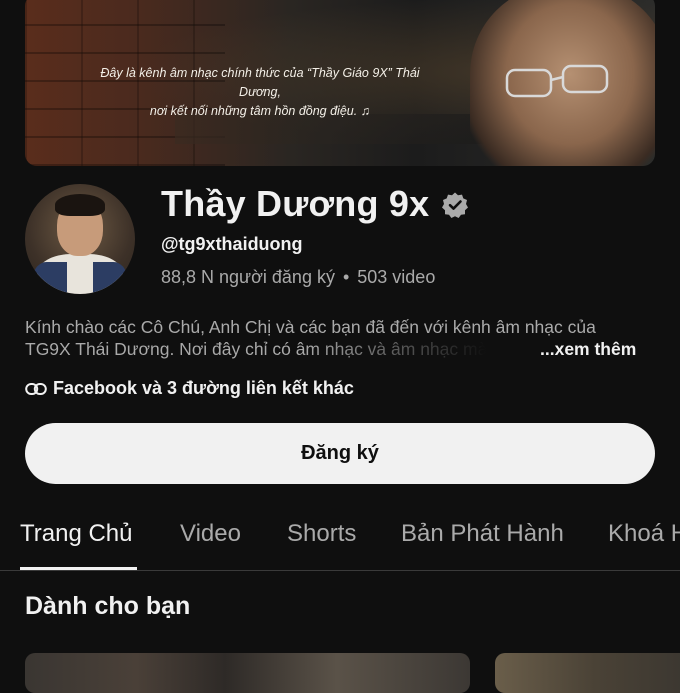 The image size is (680, 693). I want to click on subscribe-button: Đăng ký, so click(340, 453).